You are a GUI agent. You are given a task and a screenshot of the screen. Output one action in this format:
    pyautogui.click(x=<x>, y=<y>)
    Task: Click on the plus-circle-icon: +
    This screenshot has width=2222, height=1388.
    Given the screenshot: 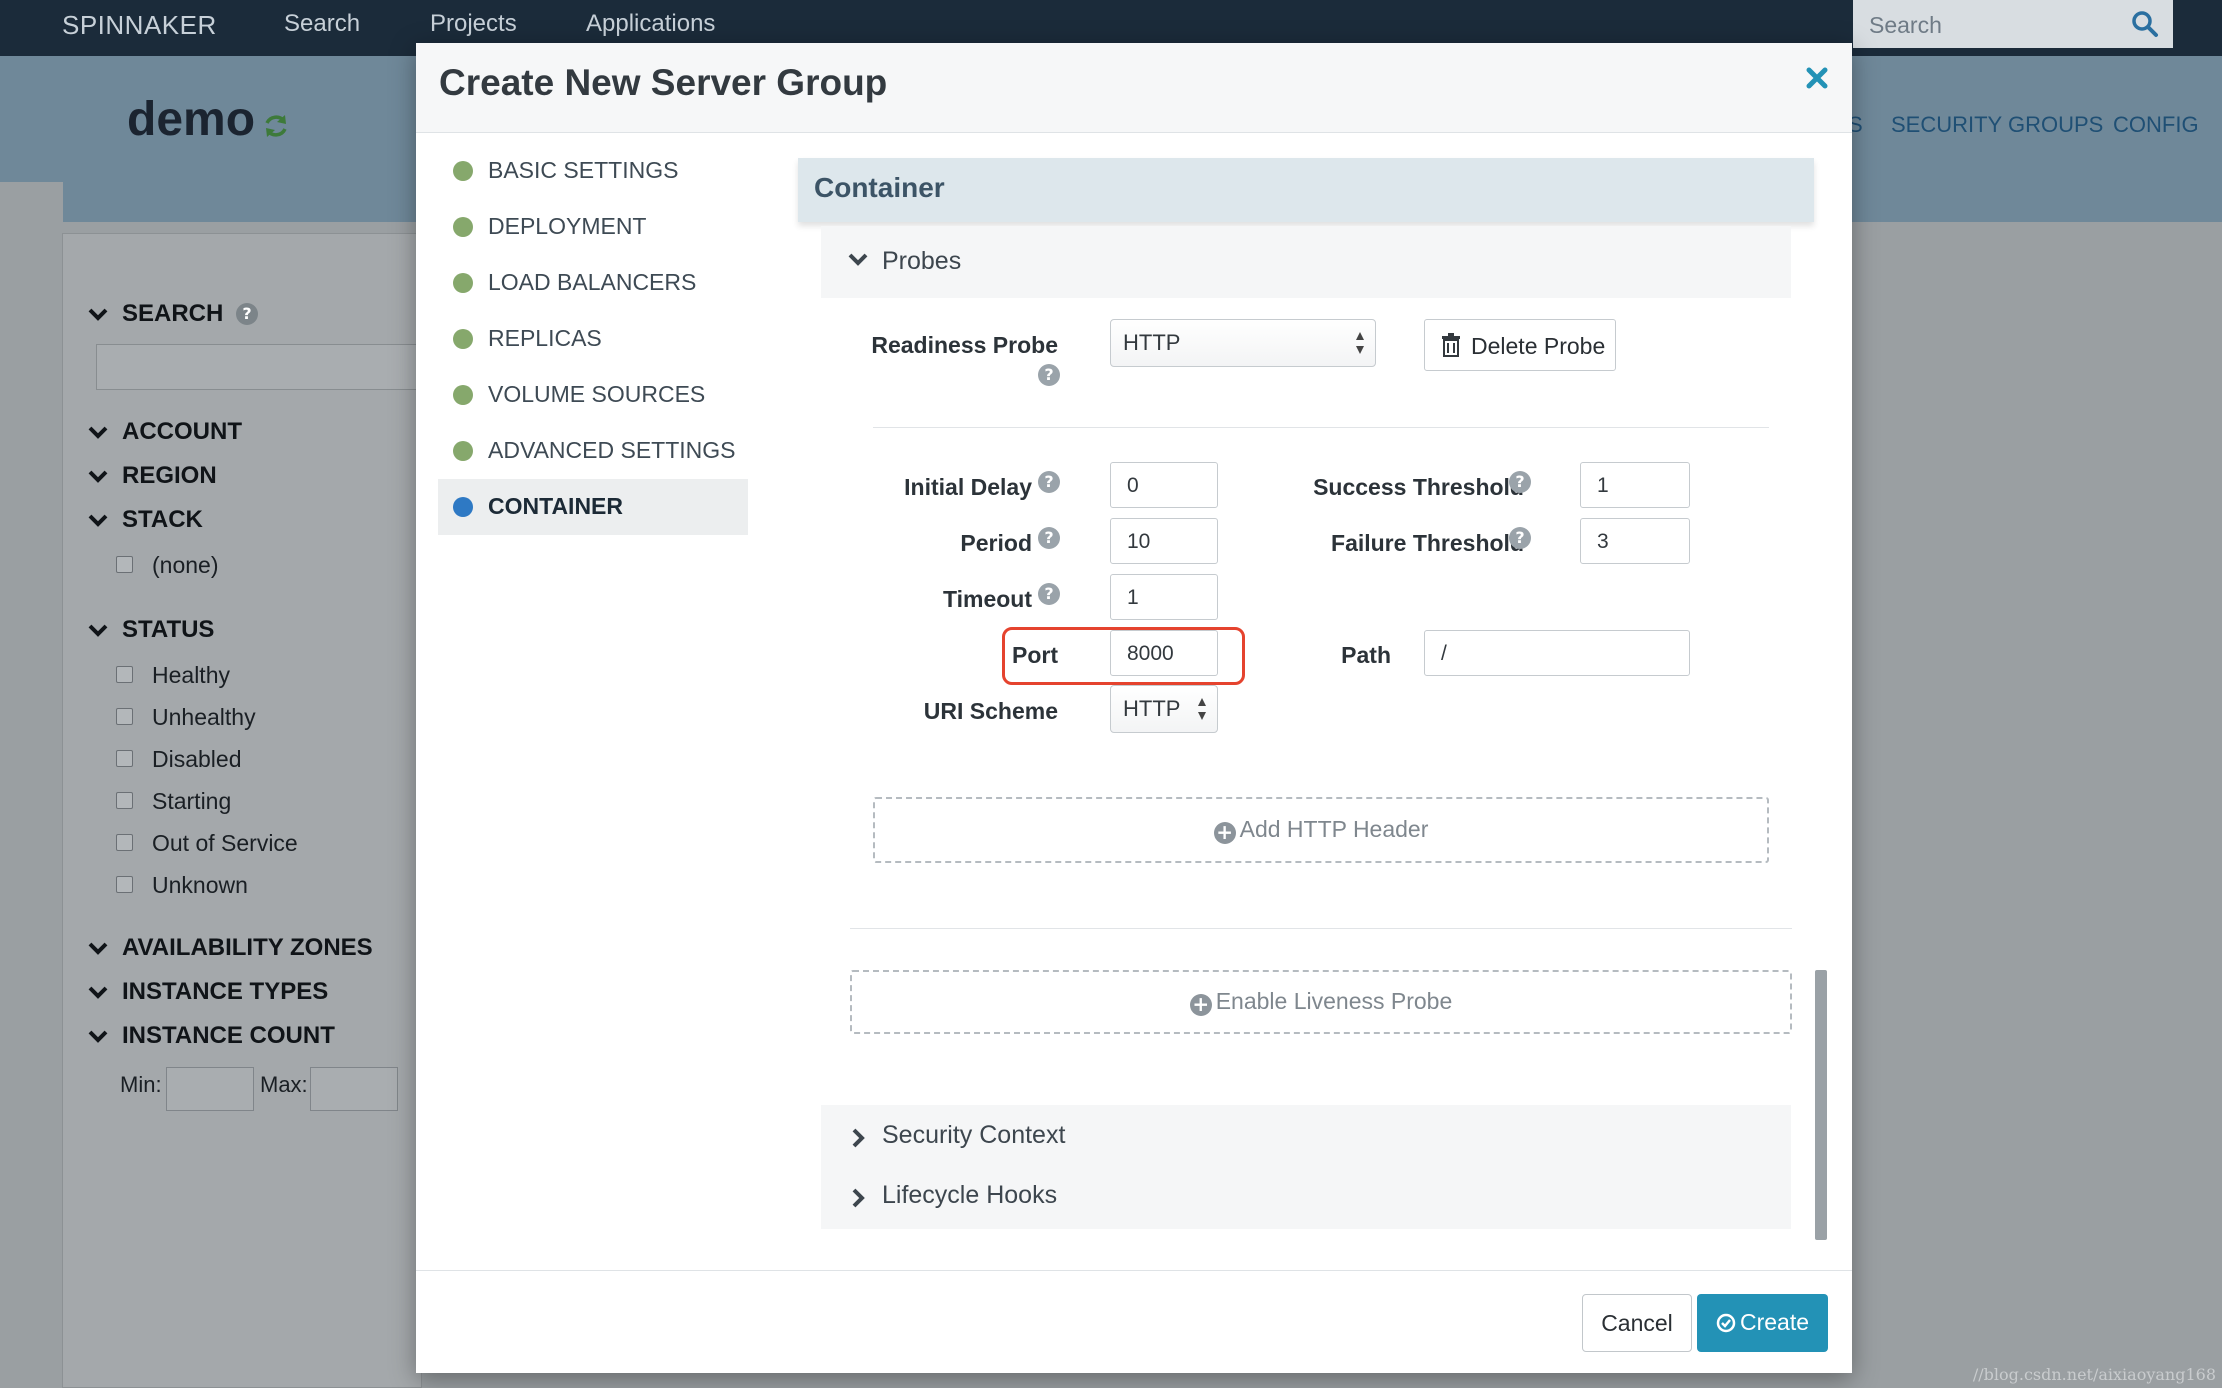 What is the action you would take?
    pyautogui.click(x=1200, y=1005)
    